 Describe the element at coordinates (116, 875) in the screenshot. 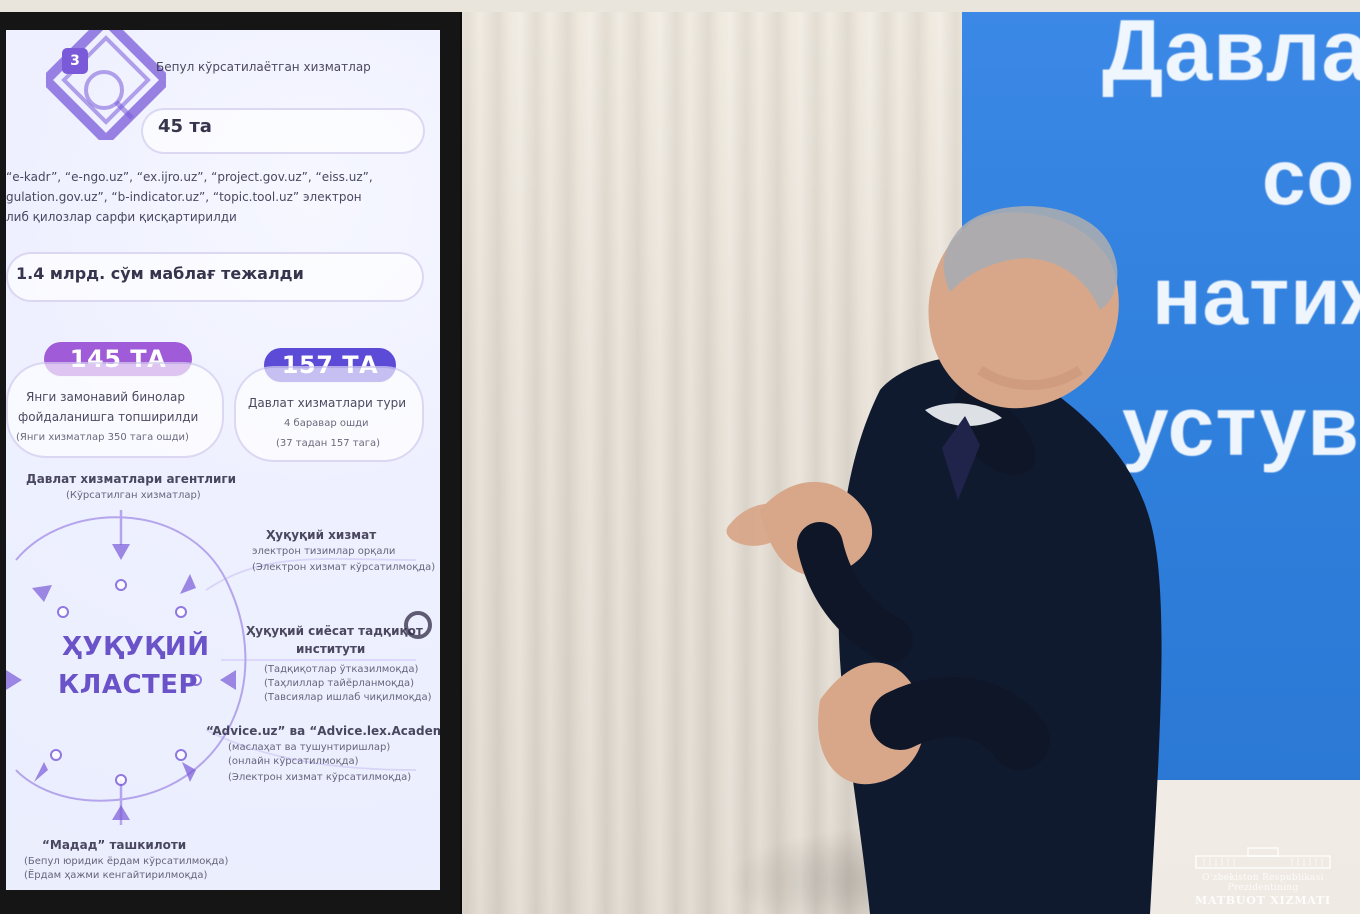

I see `madad-sub-2: (Ёрдам ҳажми кенгайтирилмоқда)` at that location.